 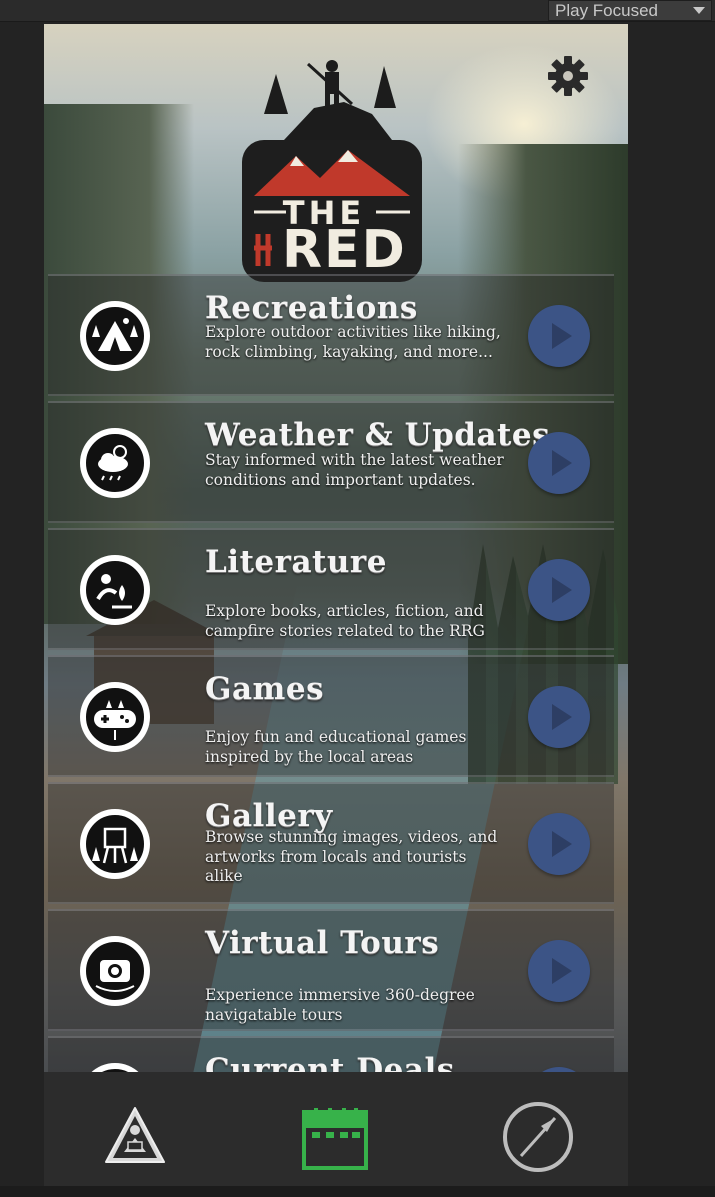 What do you see at coordinates (559, 844) in the screenshot?
I see `open-gallery-button` at bounding box center [559, 844].